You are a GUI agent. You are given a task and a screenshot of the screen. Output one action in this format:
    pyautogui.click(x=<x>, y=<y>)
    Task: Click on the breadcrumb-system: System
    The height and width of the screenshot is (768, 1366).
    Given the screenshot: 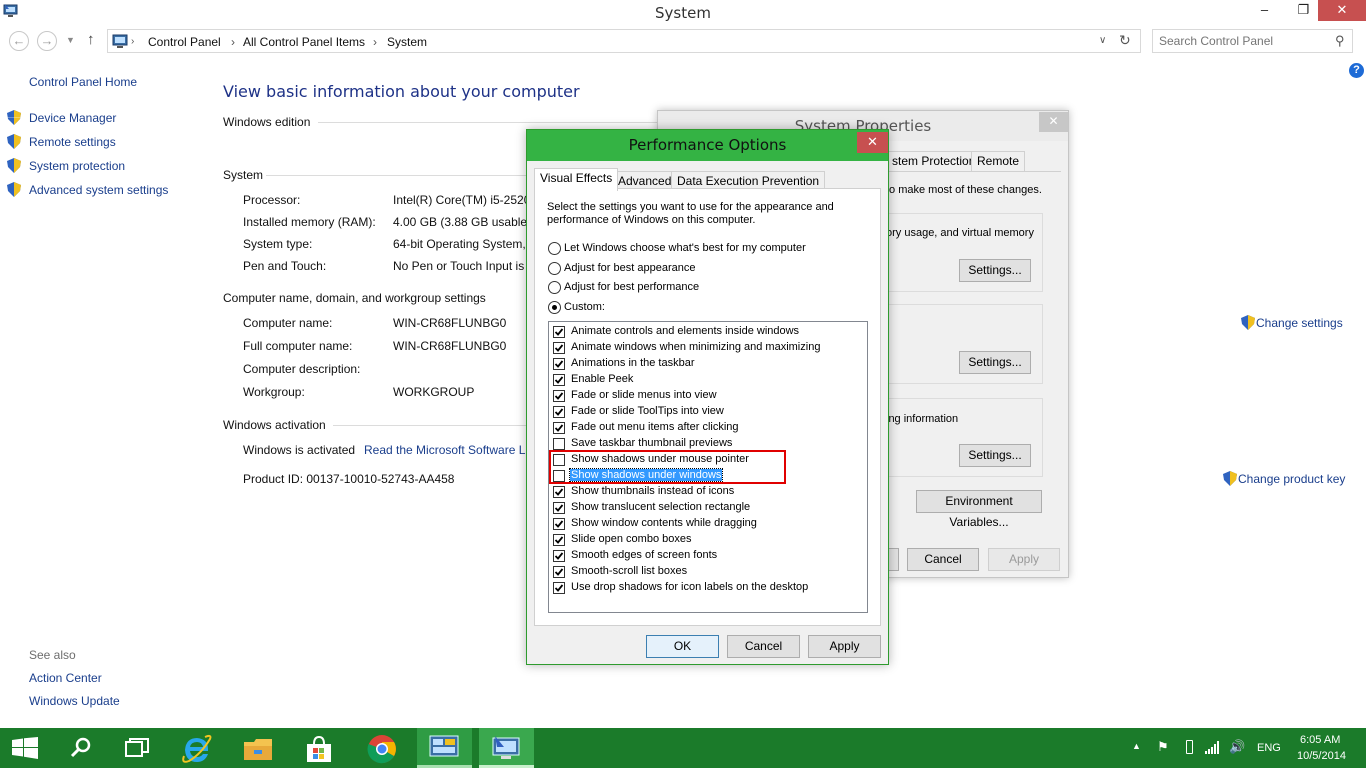 What is the action you would take?
    pyautogui.click(x=407, y=42)
    